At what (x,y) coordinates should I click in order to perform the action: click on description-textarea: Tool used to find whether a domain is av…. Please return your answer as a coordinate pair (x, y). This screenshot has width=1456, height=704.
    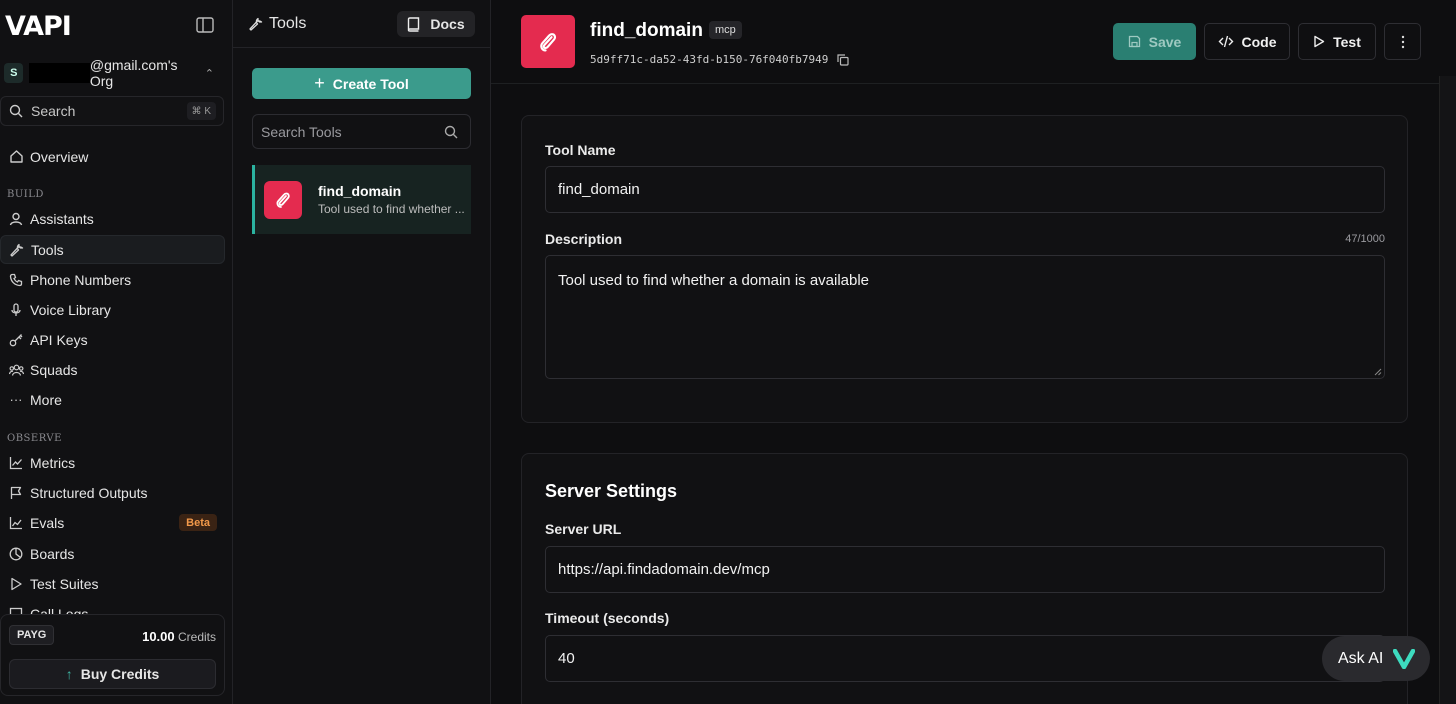
    Looking at the image, I should click on (965, 317).